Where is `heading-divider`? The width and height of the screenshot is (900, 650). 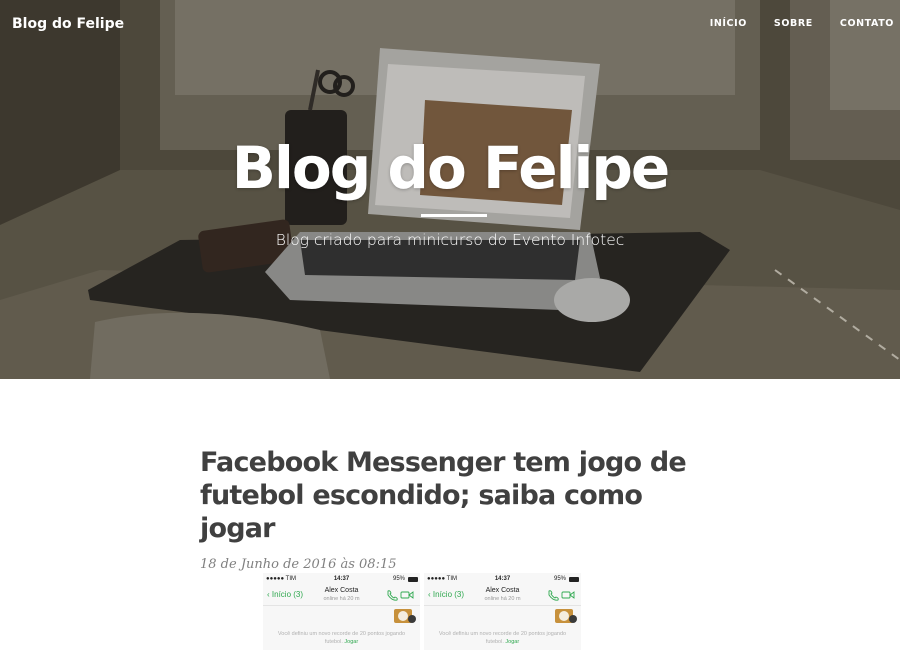 heading-divider is located at coordinates (454, 215).